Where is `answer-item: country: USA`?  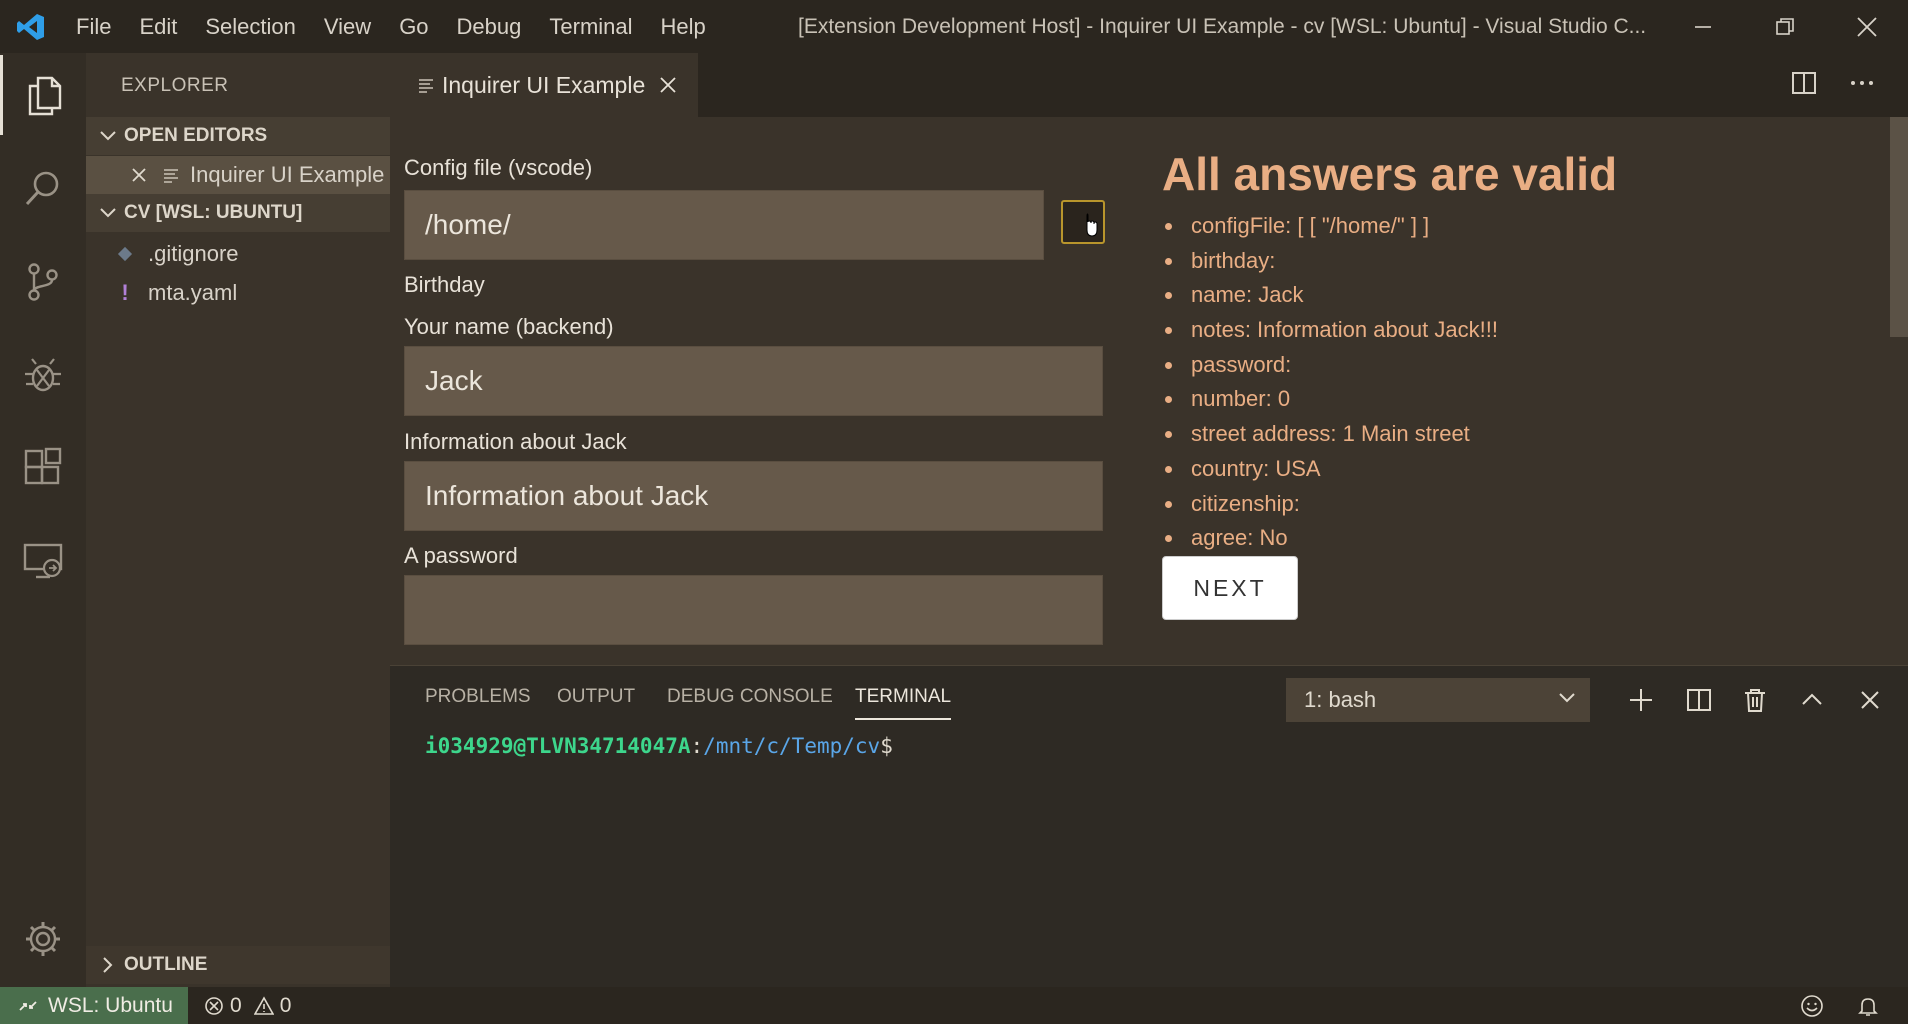
answer-item: country: USA is located at coordinates (1341, 469).